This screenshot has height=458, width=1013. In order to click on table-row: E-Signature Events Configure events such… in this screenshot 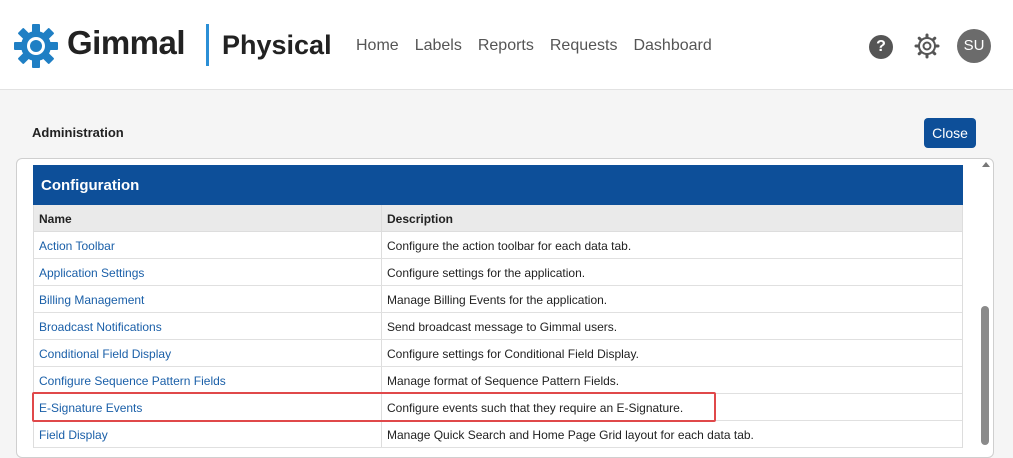, I will do `click(498, 407)`.